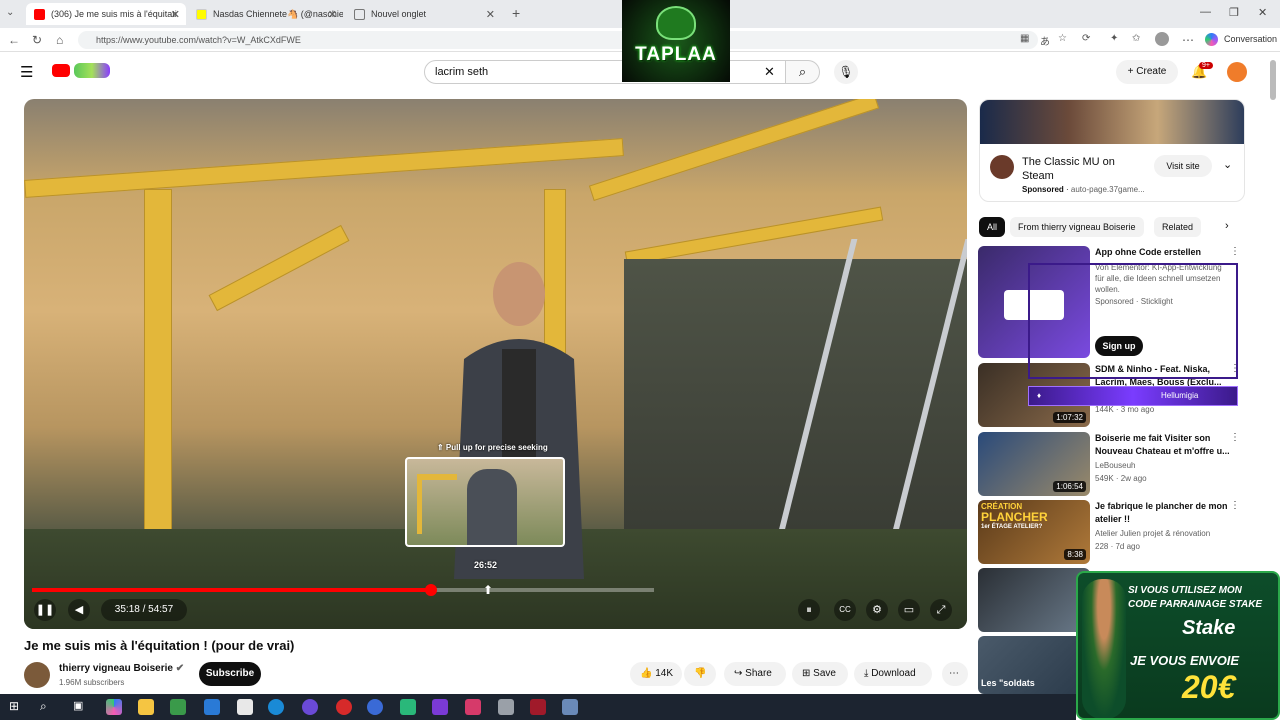 This screenshot has height=720, width=1280. What do you see at coordinates (755, 674) in the screenshot?
I see `share-button: ↪ Share` at bounding box center [755, 674].